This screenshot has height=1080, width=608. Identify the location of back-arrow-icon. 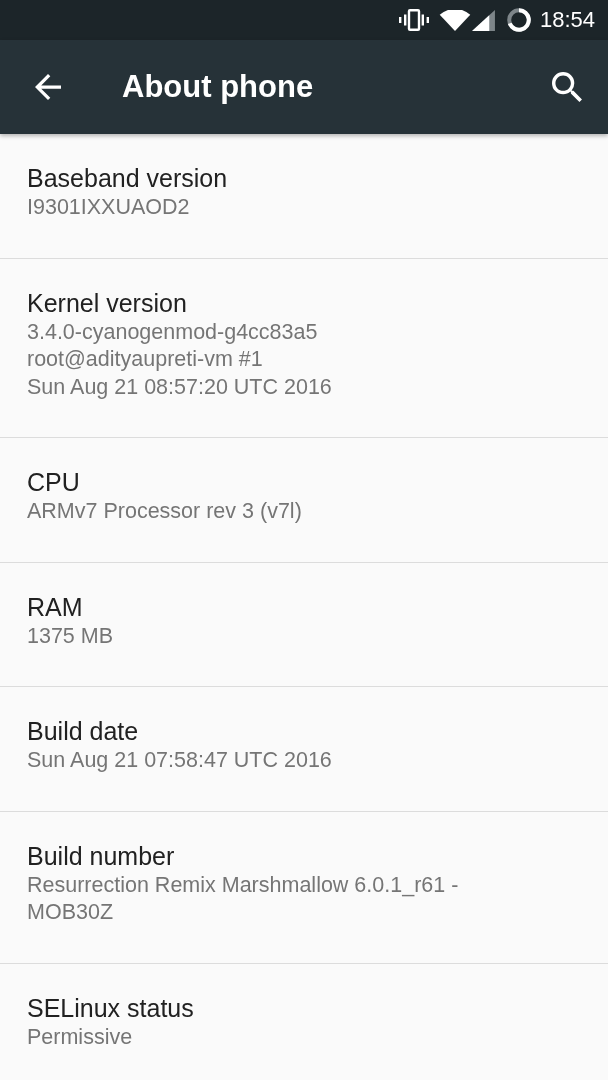
(48, 87).